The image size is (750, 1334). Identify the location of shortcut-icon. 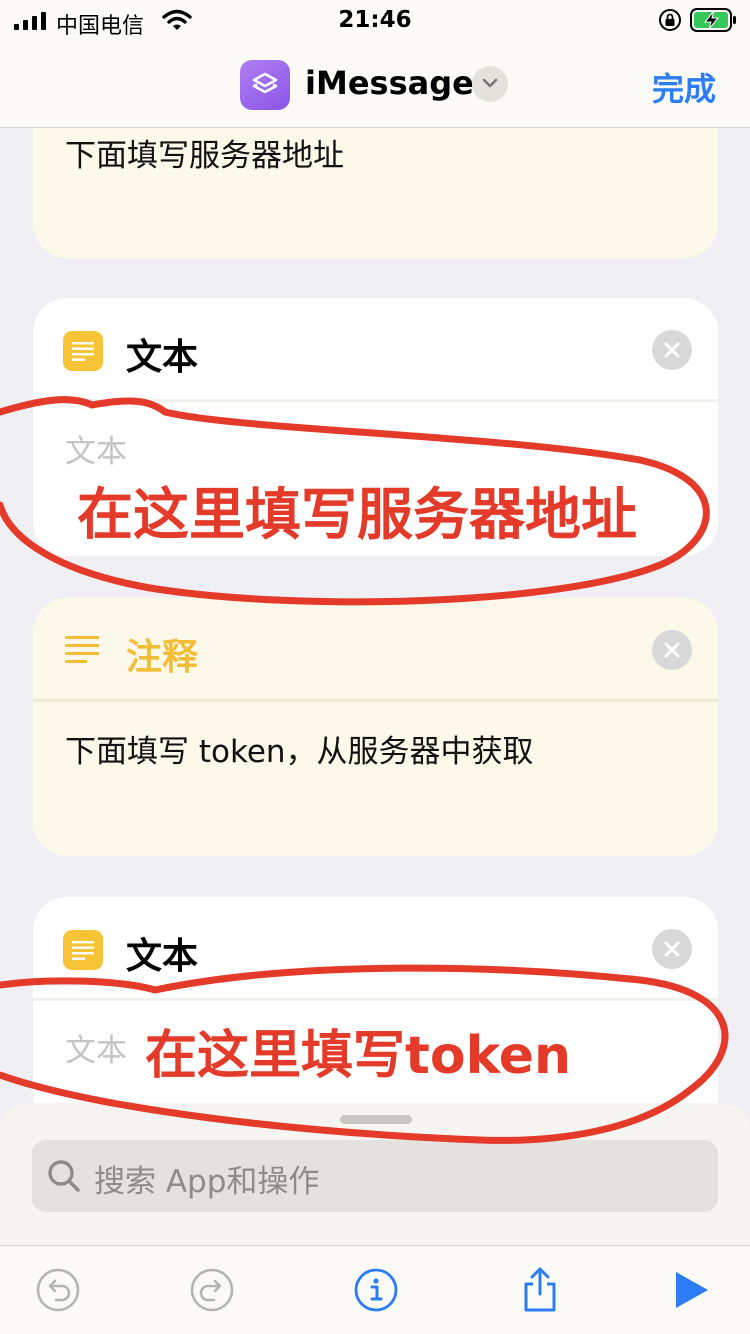
(265, 85).